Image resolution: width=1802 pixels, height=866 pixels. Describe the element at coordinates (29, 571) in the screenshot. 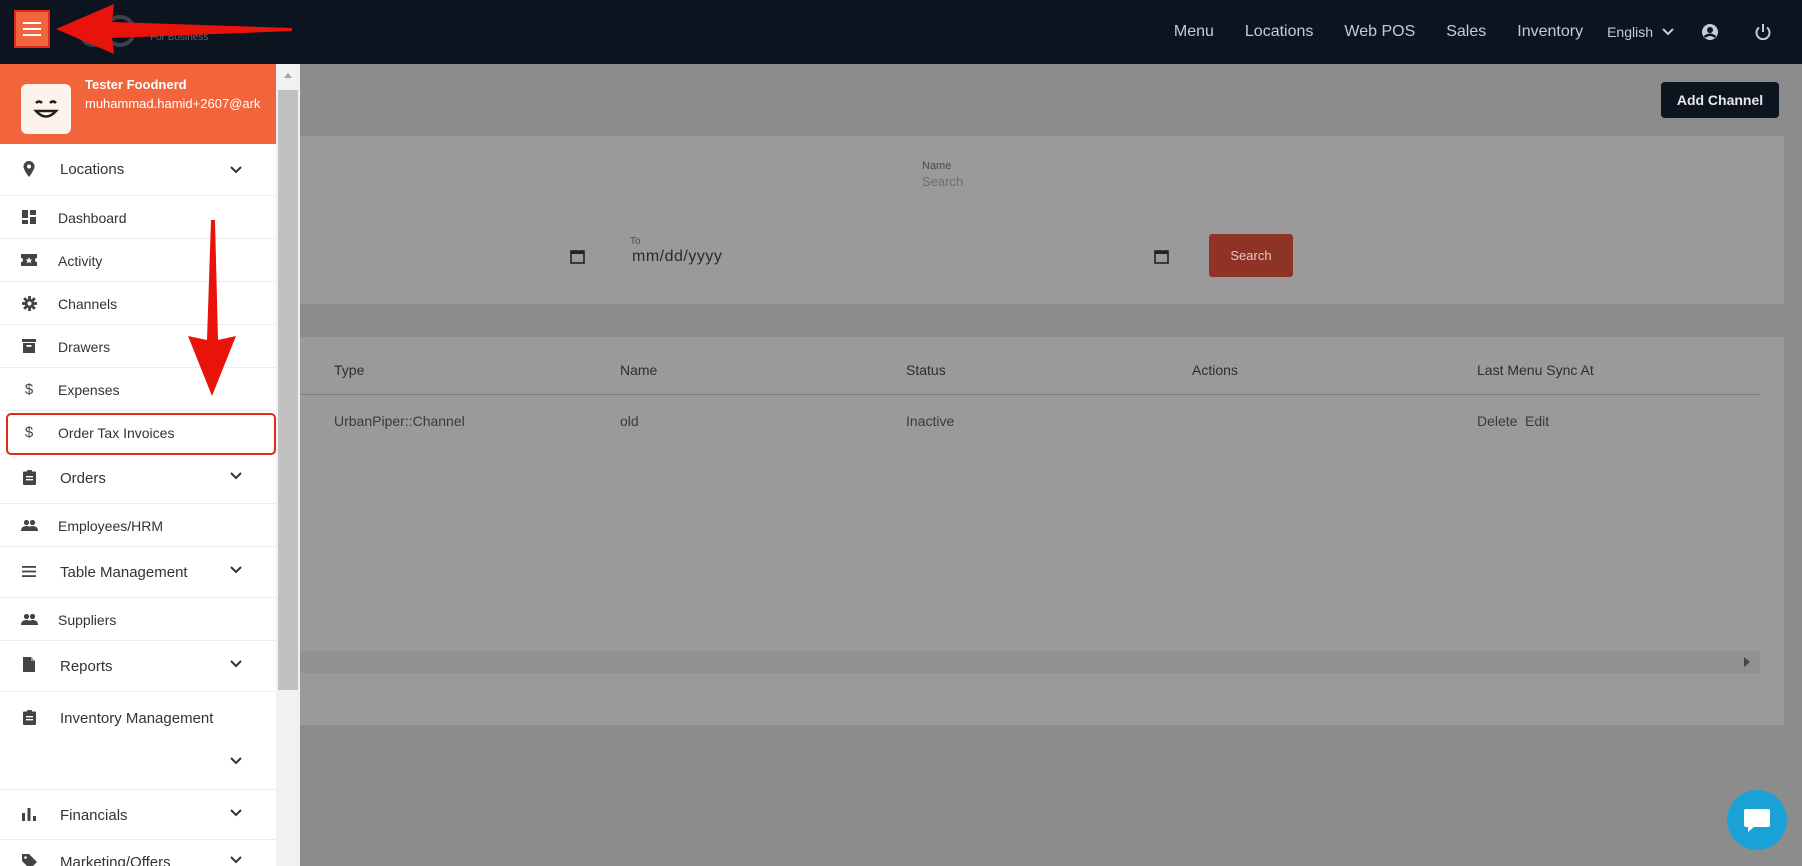

I see `list-icon` at that location.